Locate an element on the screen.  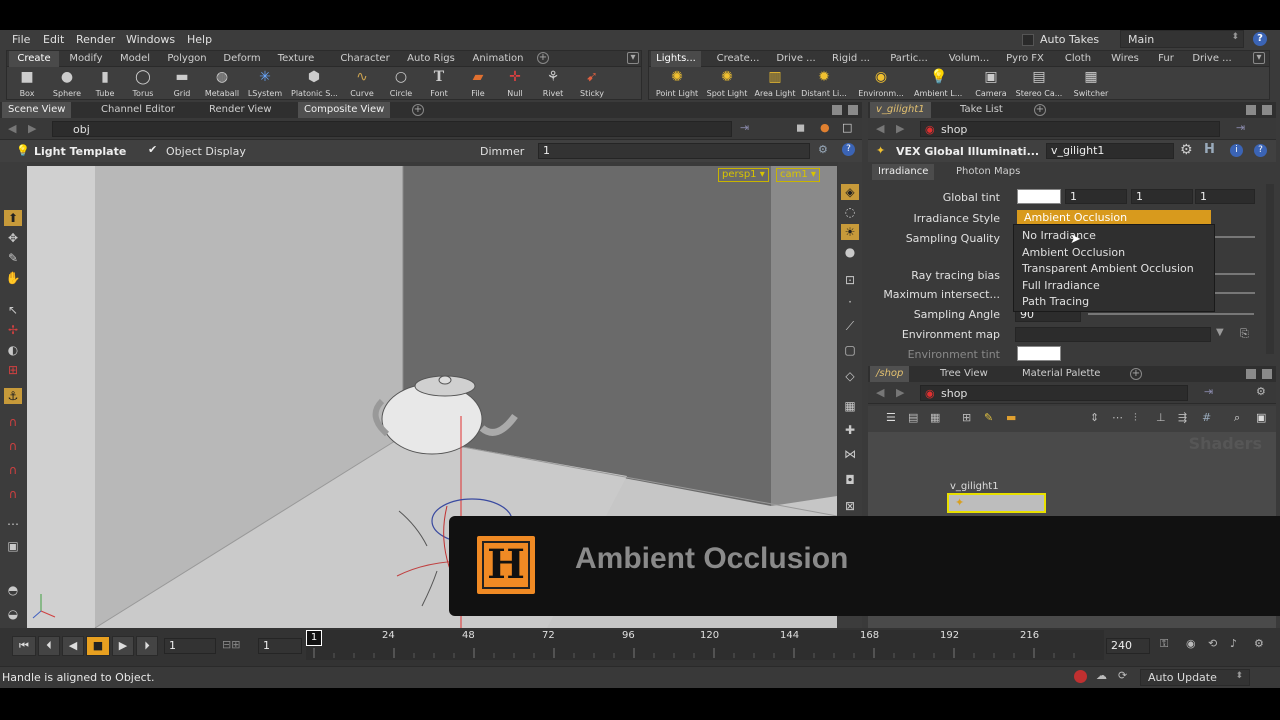
timeline-scrubber: 1 24 48 72 96 120 144 168 192 216 is located at coordinates (705, 645).